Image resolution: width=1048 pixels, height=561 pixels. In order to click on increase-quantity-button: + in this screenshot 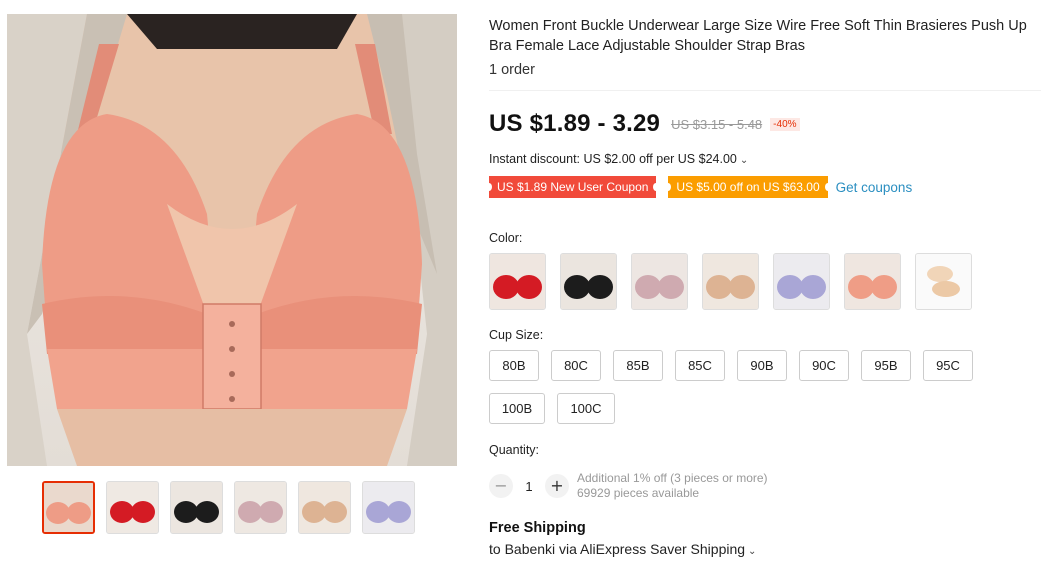, I will do `click(557, 486)`.